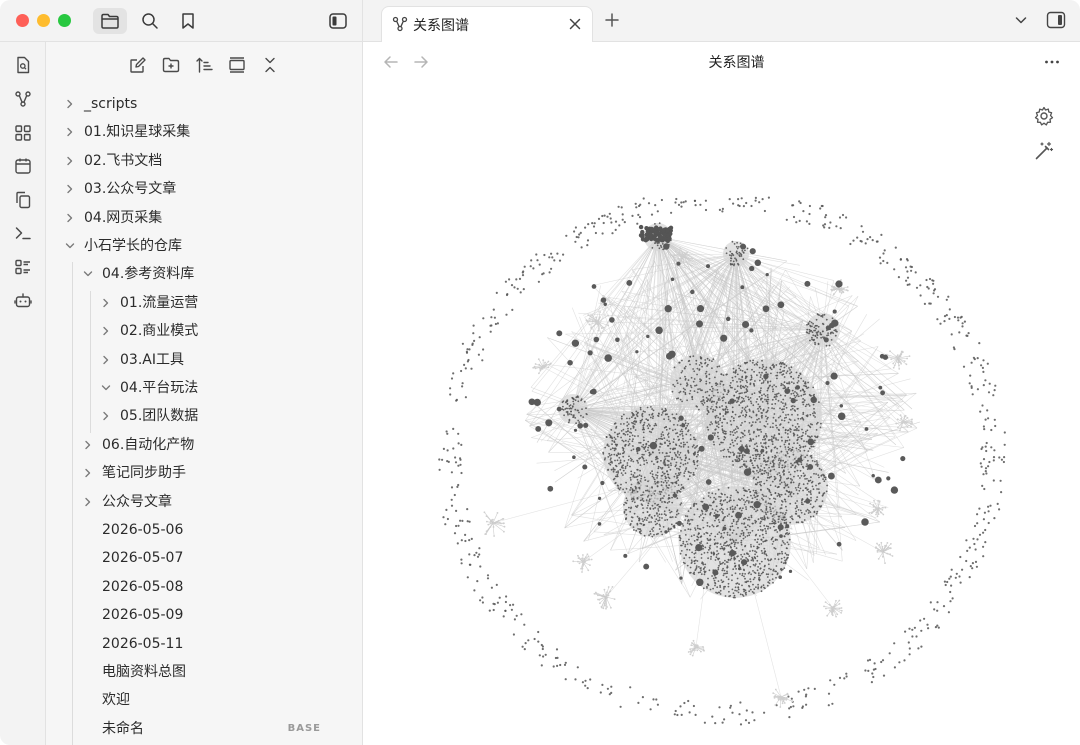 Image resolution: width=1080 pixels, height=745 pixels. I want to click on more-options-icon, so click(1052, 62).